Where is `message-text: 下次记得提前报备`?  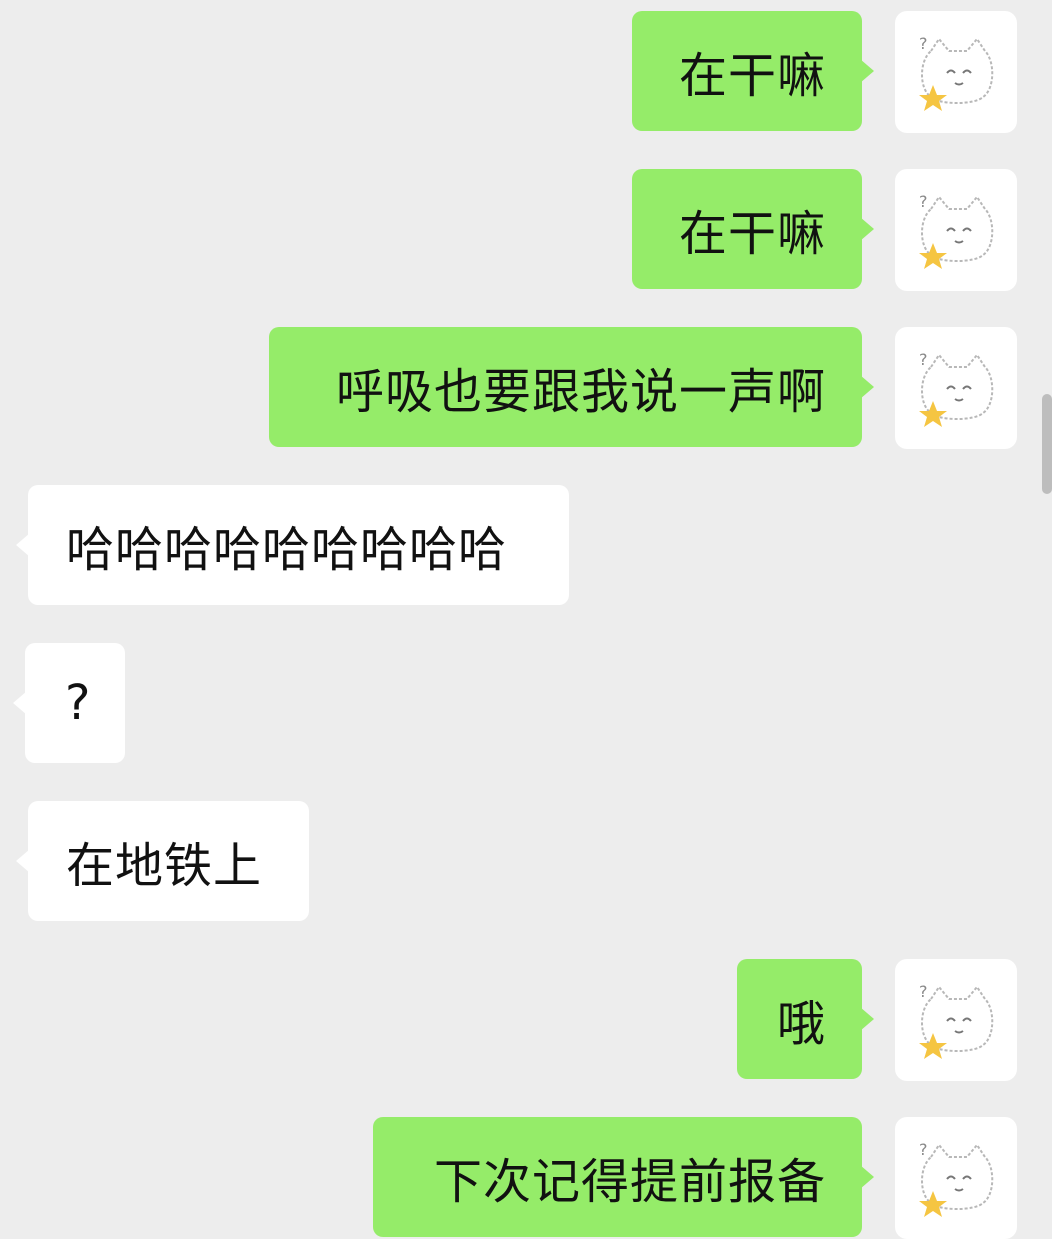 message-text: 下次记得提前报备 is located at coordinates (629, 1182).